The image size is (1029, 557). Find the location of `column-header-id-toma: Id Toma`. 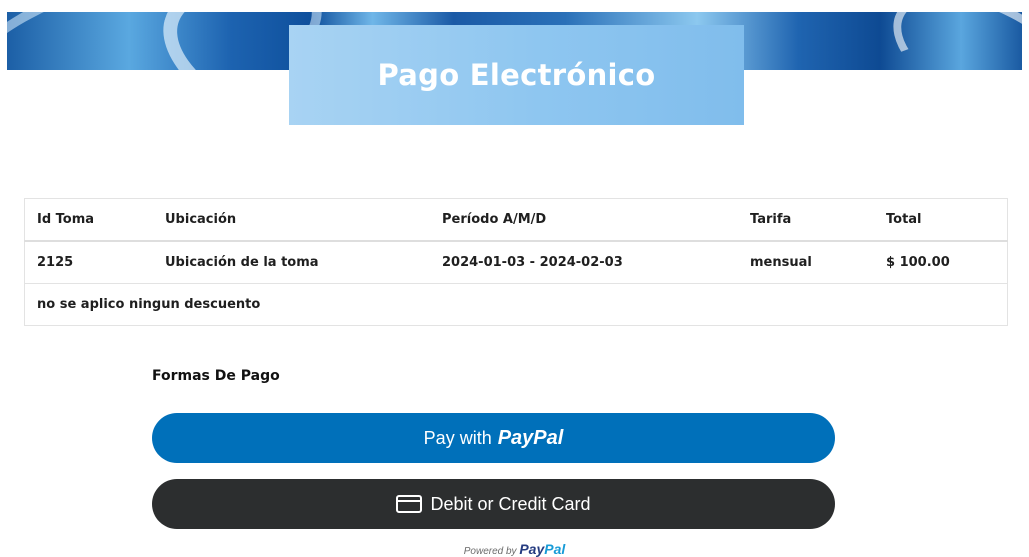

column-header-id-toma: Id Toma is located at coordinates (88, 220).